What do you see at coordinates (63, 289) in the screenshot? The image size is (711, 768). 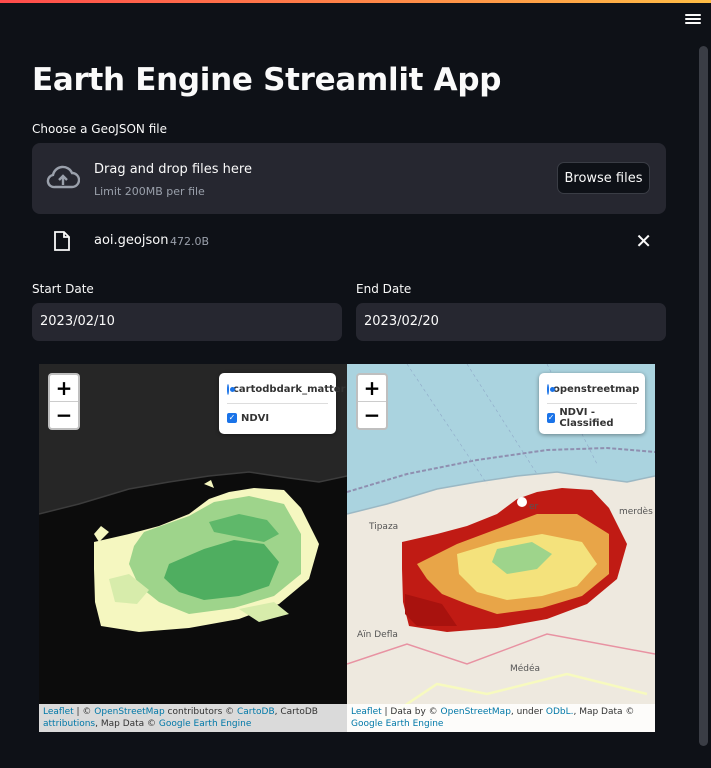 I see `start-date-label: Start Date` at bounding box center [63, 289].